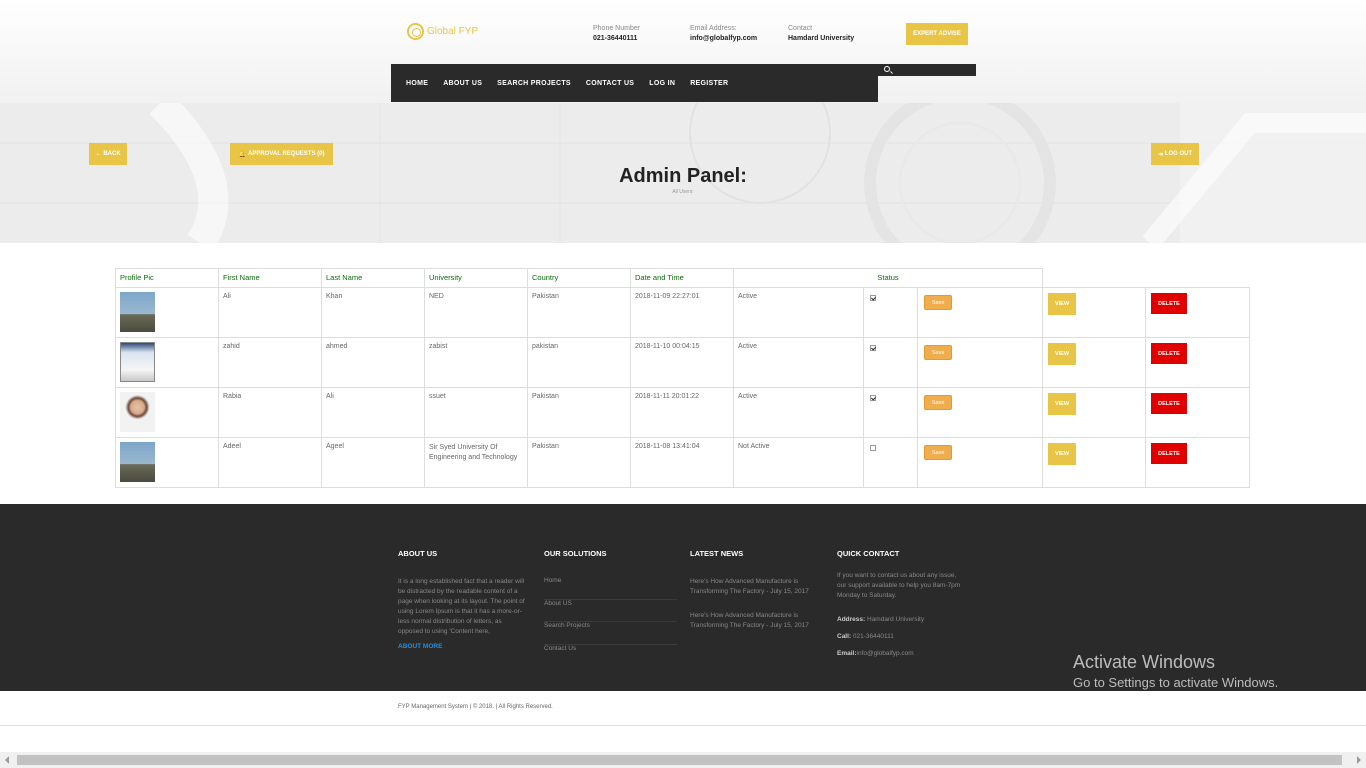 The height and width of the screenshot is (768, 1366). What do you see at coordinates (98, 154) in the screenshot?
I see `arrow-left-icon: ←` at bounding box center [98, 154].